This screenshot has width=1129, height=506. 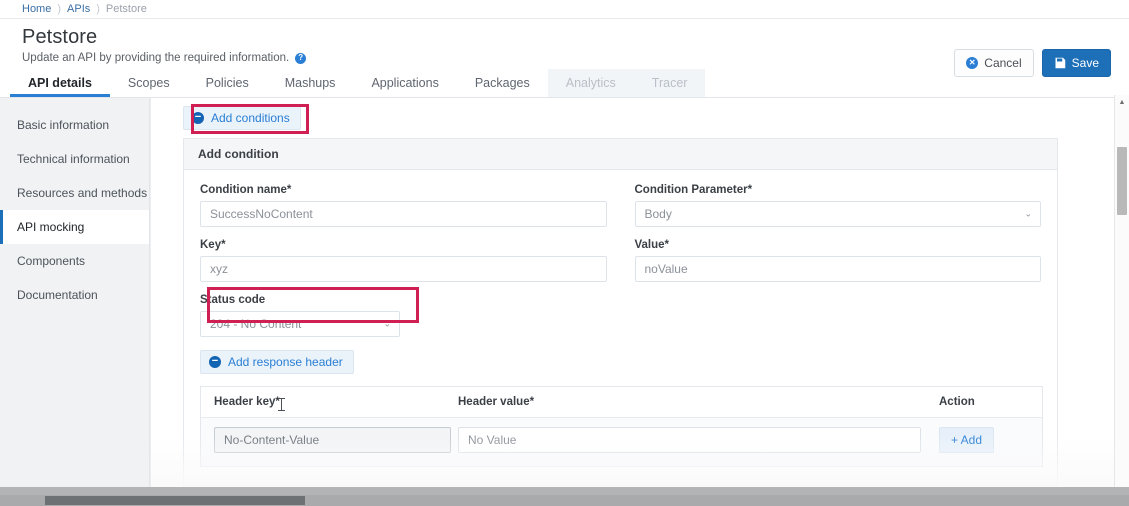 What do you see at coordinates (496, 402) in the screenshot?
I see `column-header-header-value: Header value*` at bounding box center [496, 402].